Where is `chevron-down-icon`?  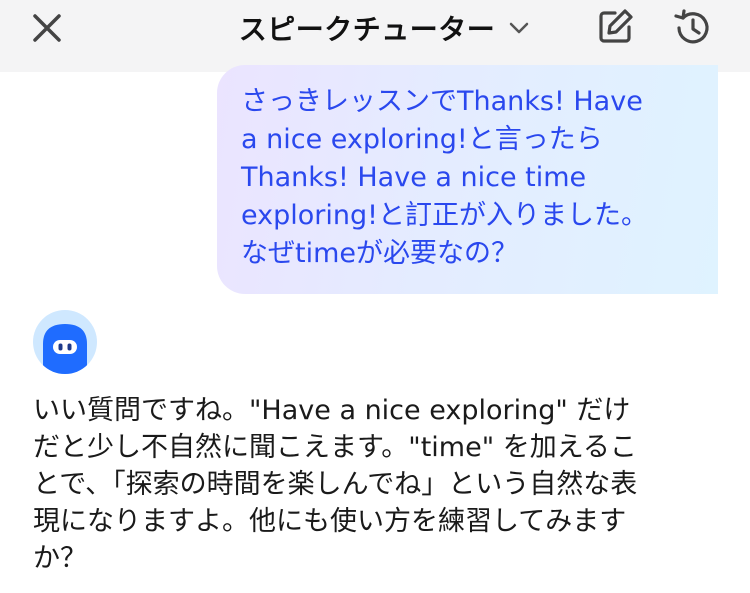
chevron-down-icon is located at coordinates (519, 28).